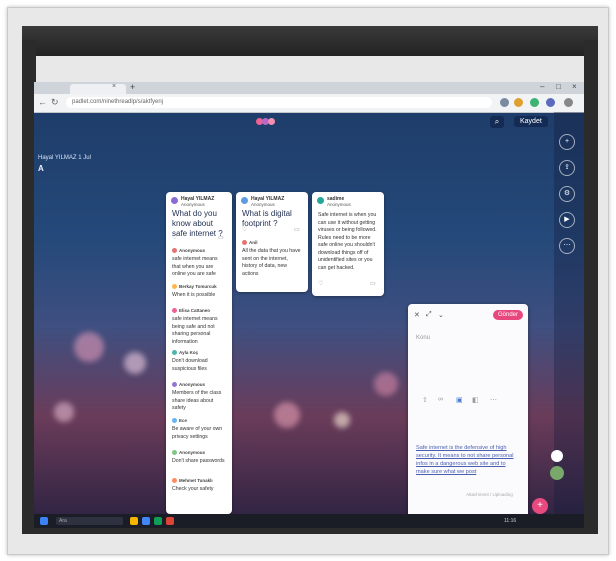  Describe the element at coordinates (309, 88) in the screenshot. I see `browser-tab-bar: × + – □ ×` at that location.